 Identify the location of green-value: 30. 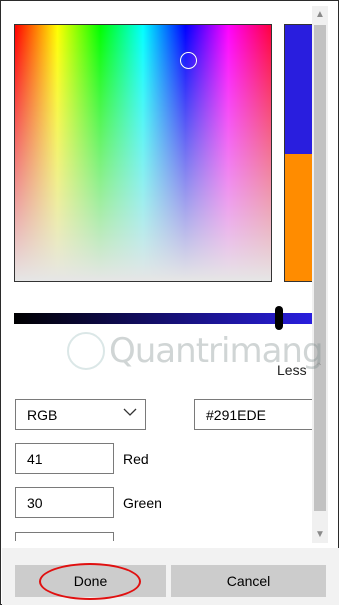
(35, 503).